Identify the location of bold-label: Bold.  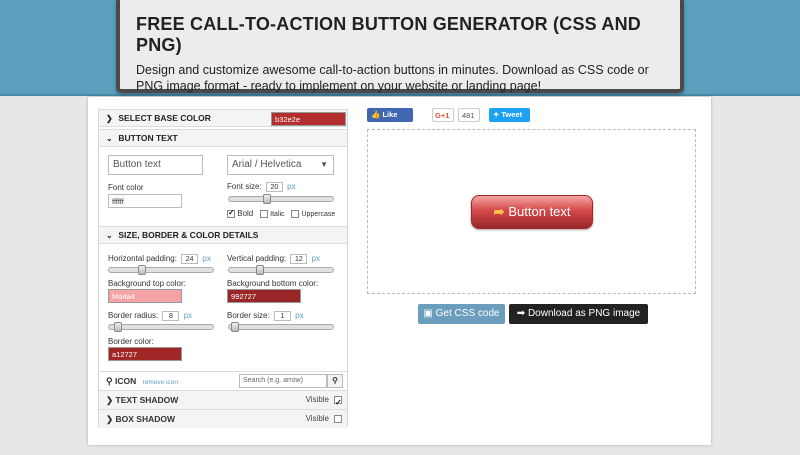
(245, 213).